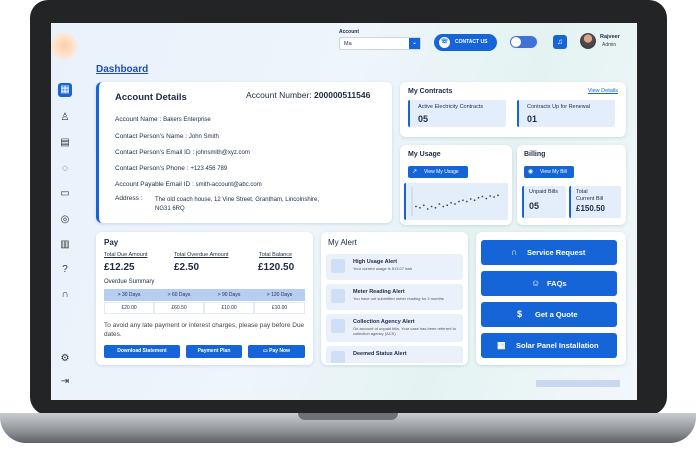 This screenshot has width=696, height=451. I want to click on row-label: Contact Person's Phone :, so click(152, 168).